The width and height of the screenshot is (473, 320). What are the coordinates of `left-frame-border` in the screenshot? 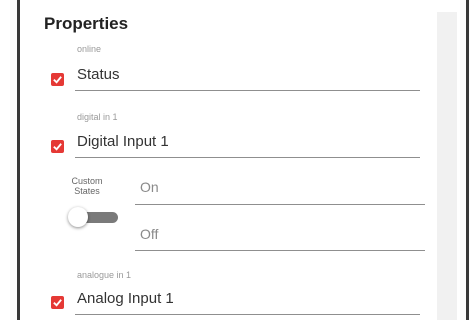 It's located at (18, 160).